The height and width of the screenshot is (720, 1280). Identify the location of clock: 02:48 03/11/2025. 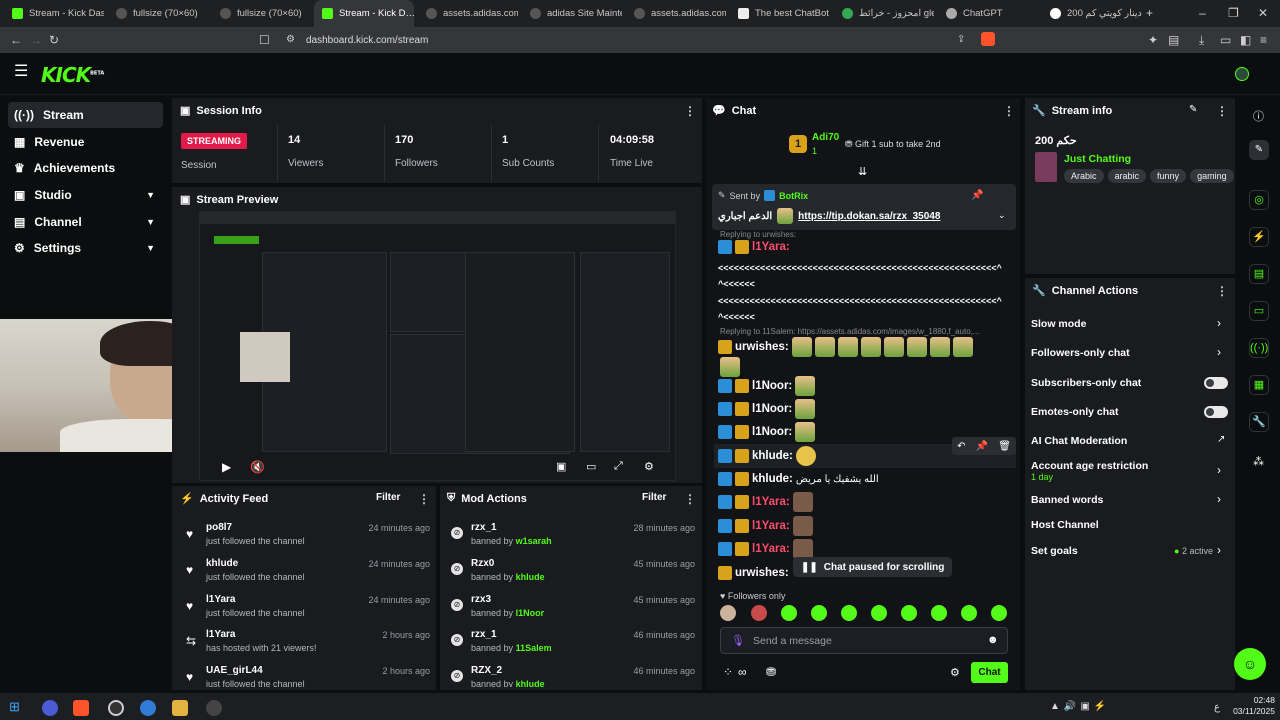
(1254, 706).